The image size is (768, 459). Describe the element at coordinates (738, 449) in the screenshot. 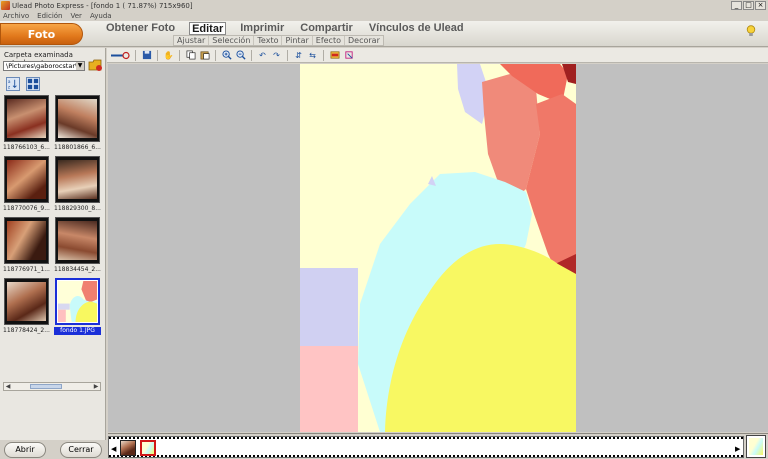

I see `film-next-icon: ▶` at that location.